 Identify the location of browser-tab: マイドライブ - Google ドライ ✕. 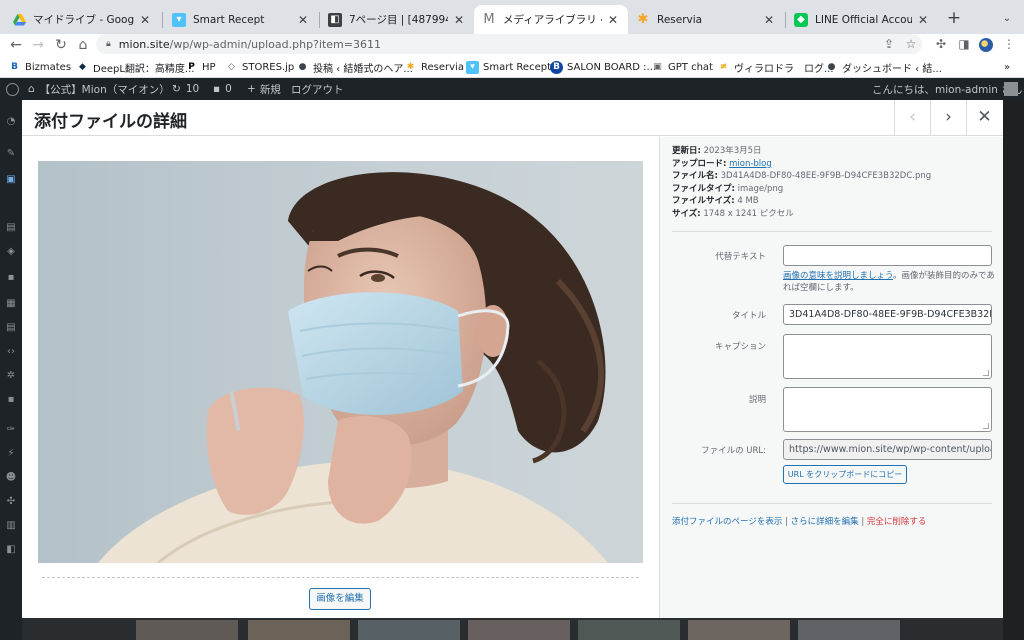
(82, 19).